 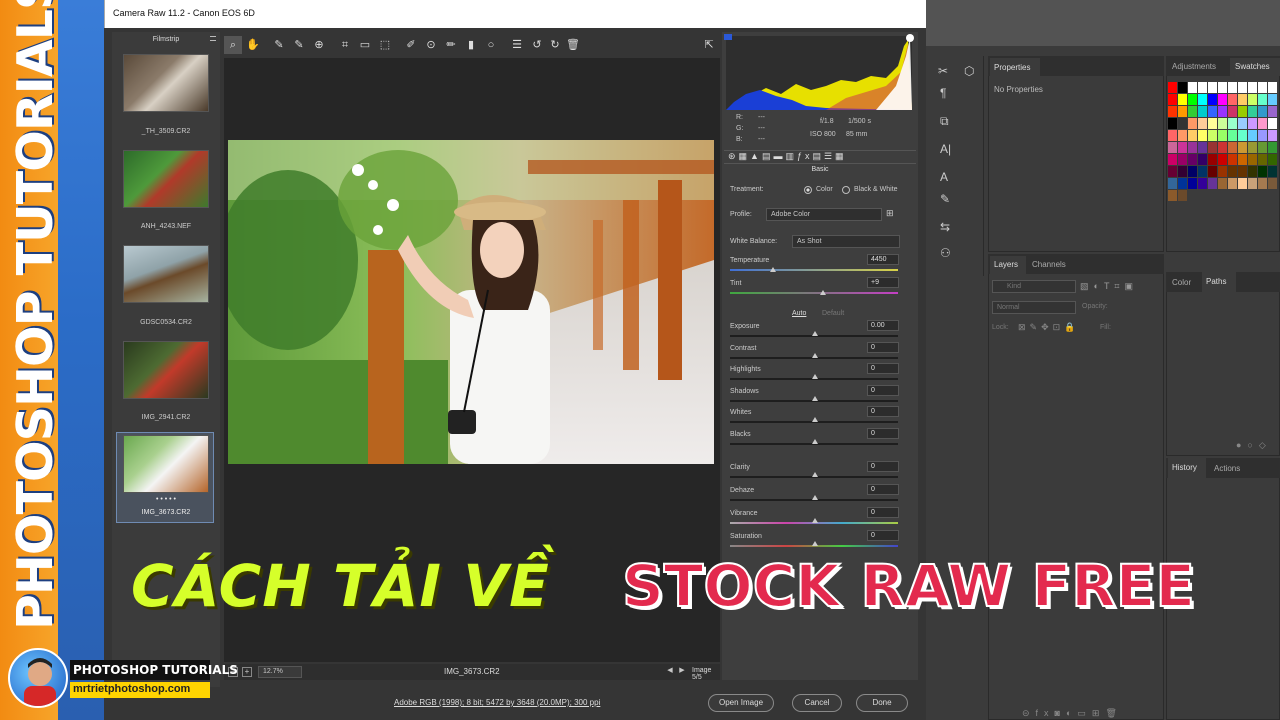 What do you see at coordinates (883, 325) in the screenshot?
I see `exposure-value: 0.00` at bounding box center [883, 325].